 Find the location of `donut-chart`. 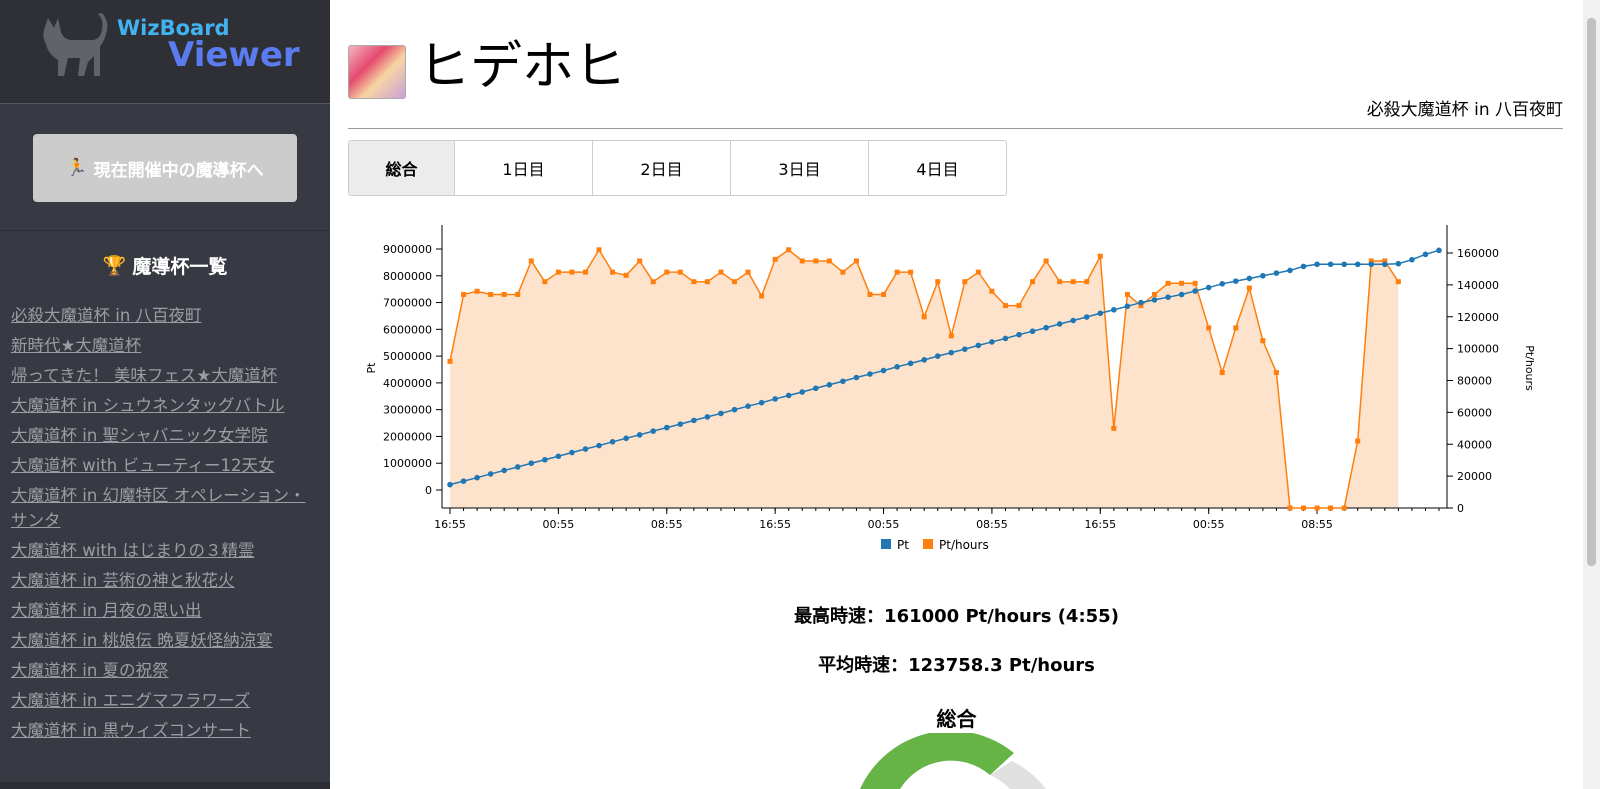

donut-chart is located at coordinates (953, 761).